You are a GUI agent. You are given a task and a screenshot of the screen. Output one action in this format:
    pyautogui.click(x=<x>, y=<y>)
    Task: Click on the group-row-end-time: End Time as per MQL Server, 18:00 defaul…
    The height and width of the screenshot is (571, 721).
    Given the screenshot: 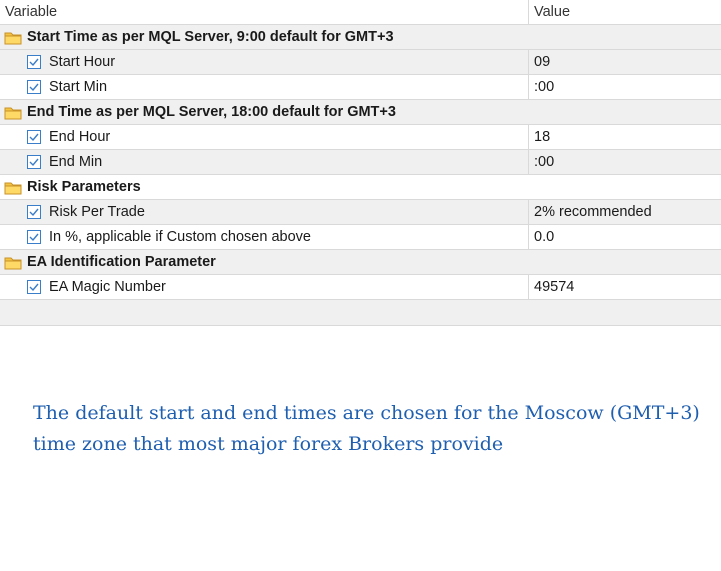 What is the action you would take?
    pyautogui.click(x=360, y=112)
    